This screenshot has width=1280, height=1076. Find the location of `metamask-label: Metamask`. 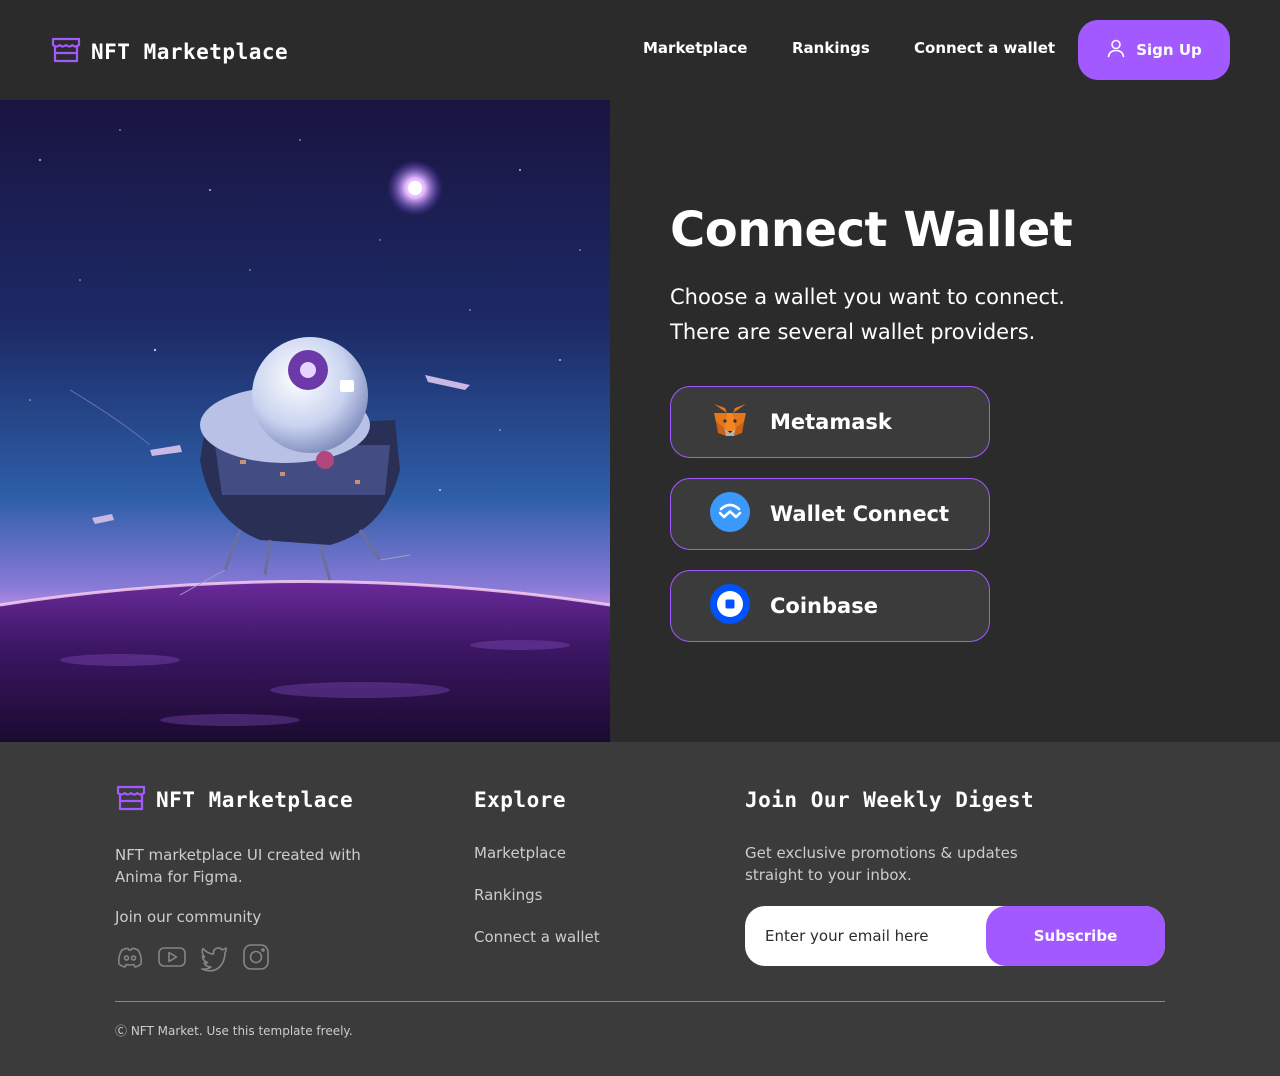

metamask-label: Metamask is located at coordinates (831, 422).